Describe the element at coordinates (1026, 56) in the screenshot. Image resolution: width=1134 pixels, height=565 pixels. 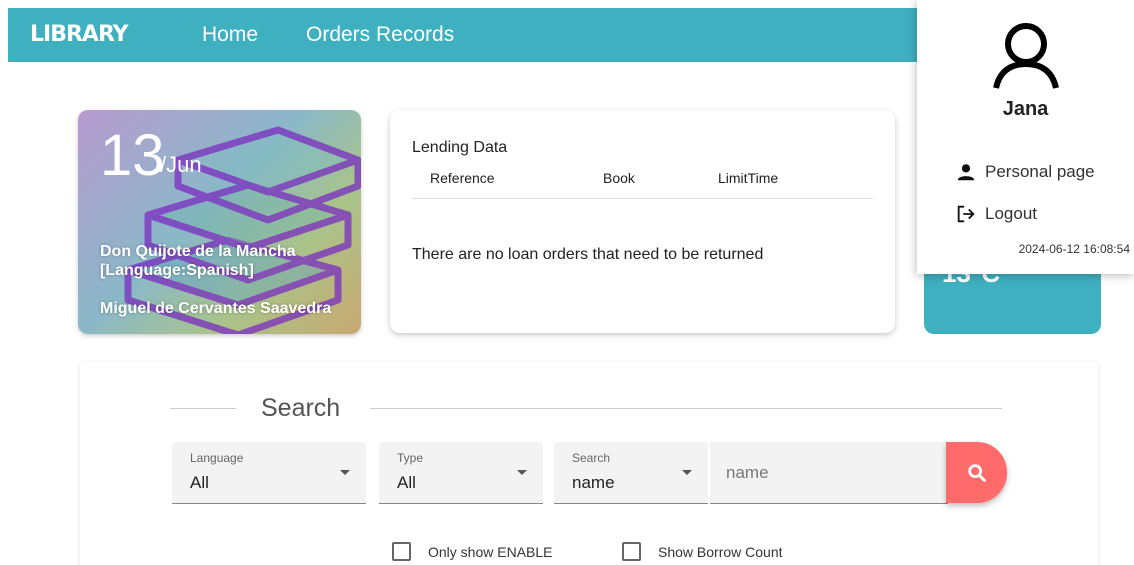
I see `user-avatar-icon` at that location.